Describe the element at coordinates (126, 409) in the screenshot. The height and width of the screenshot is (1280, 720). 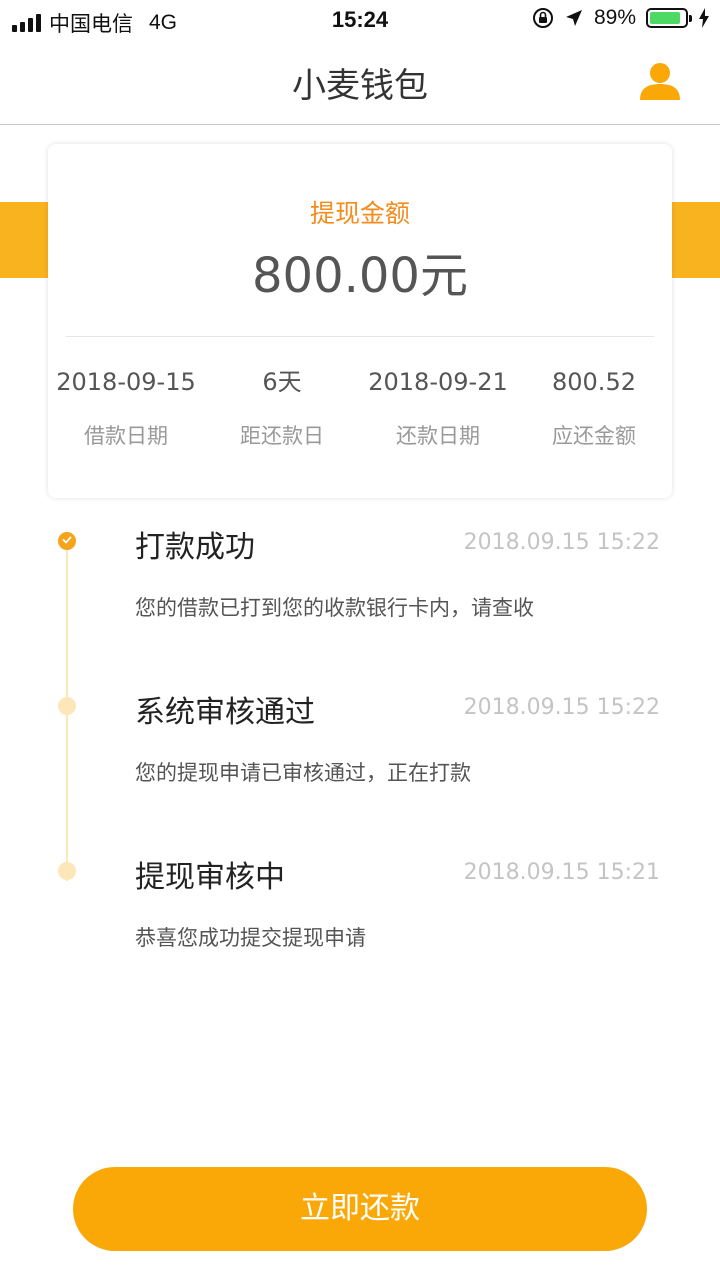
I see `stat-loan-date: 2018-09-15 借款日期` at that location.